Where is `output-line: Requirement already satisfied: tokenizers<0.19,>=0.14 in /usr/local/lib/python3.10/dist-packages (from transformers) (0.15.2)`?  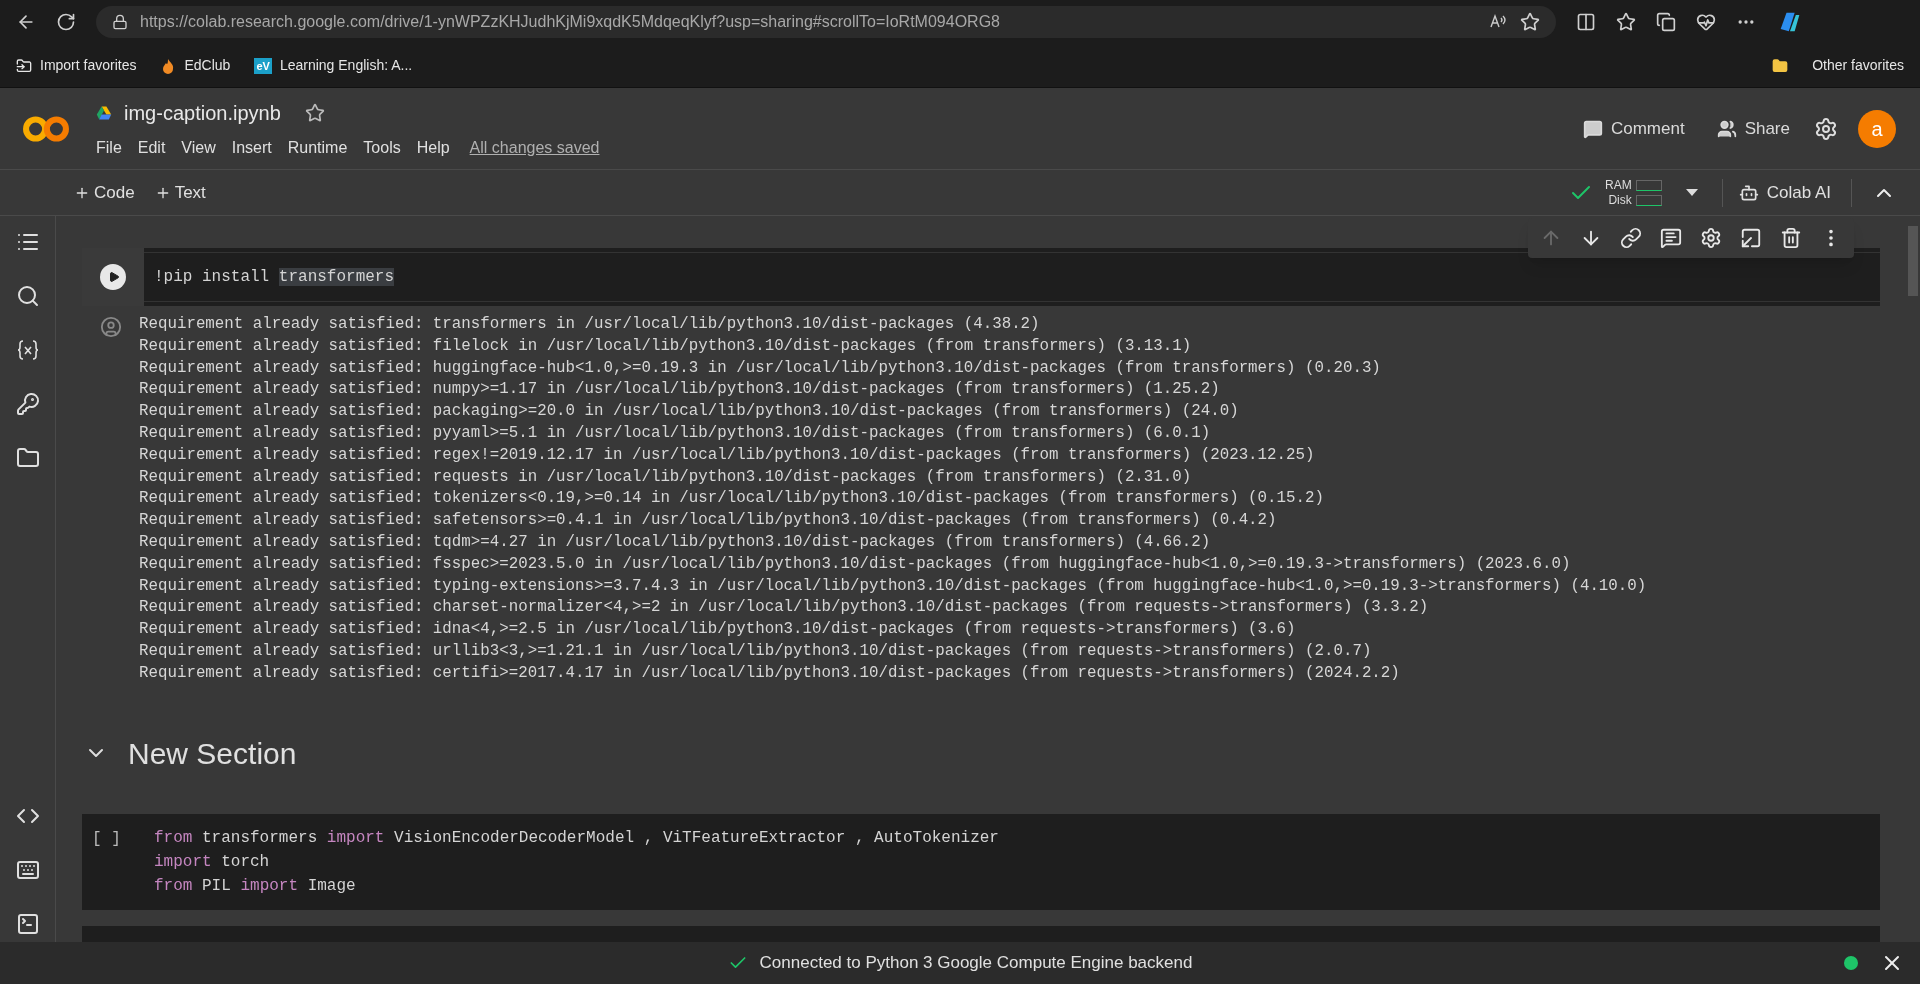
output-line: Requirement already satisfied: tokenizers<0.19,>=0.14 in /usr/local/lib/python3.10/dist-packages (from transformers) (0.15.2) is located at coordinates (732, 499).